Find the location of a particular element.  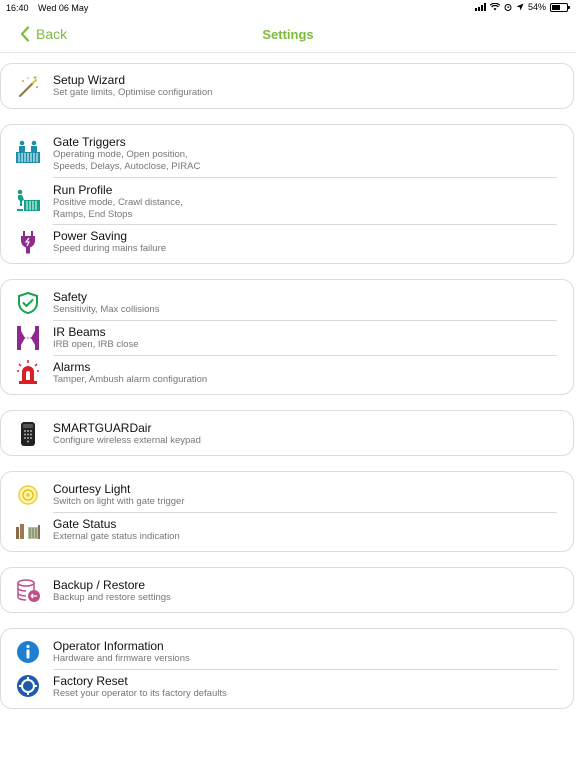

power-saving-row: Power Saving Speed during mains failure is located at coordinates (287, 245).